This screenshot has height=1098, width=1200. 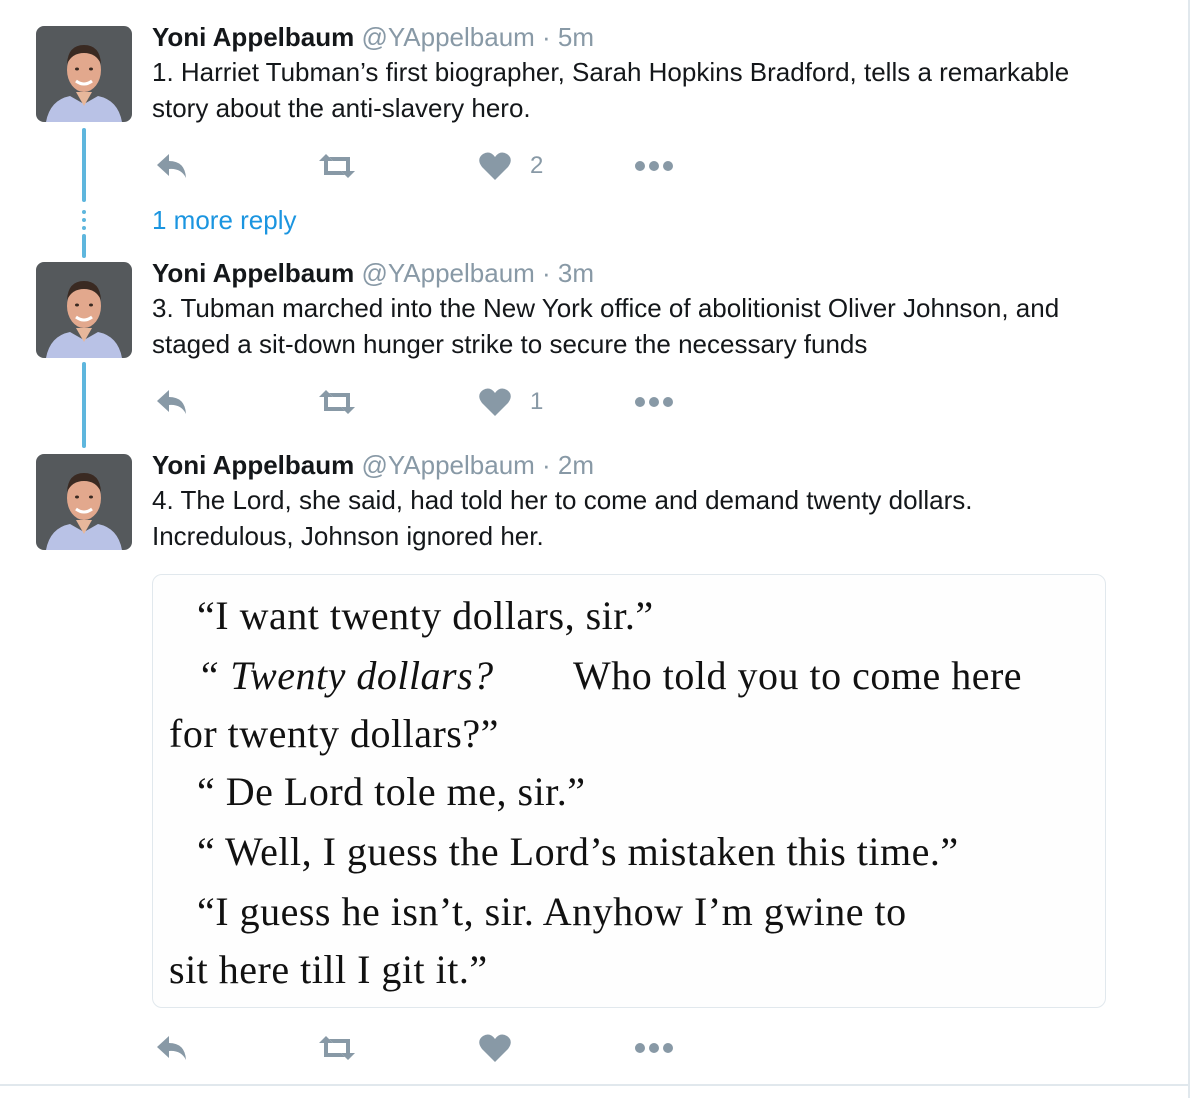 I want to click on like-button: 1, so click(x=510, y=402).